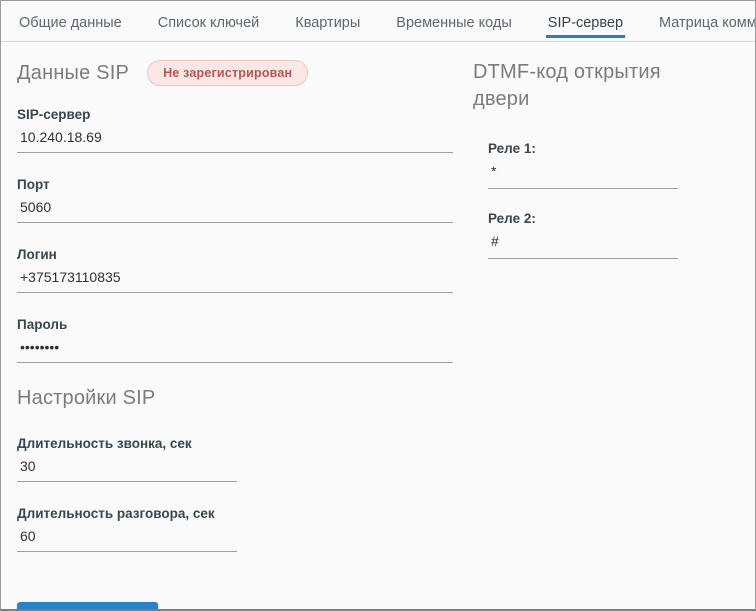 The image size is (756, 611). I want to click on port-field: Порт, so click(235, 200).